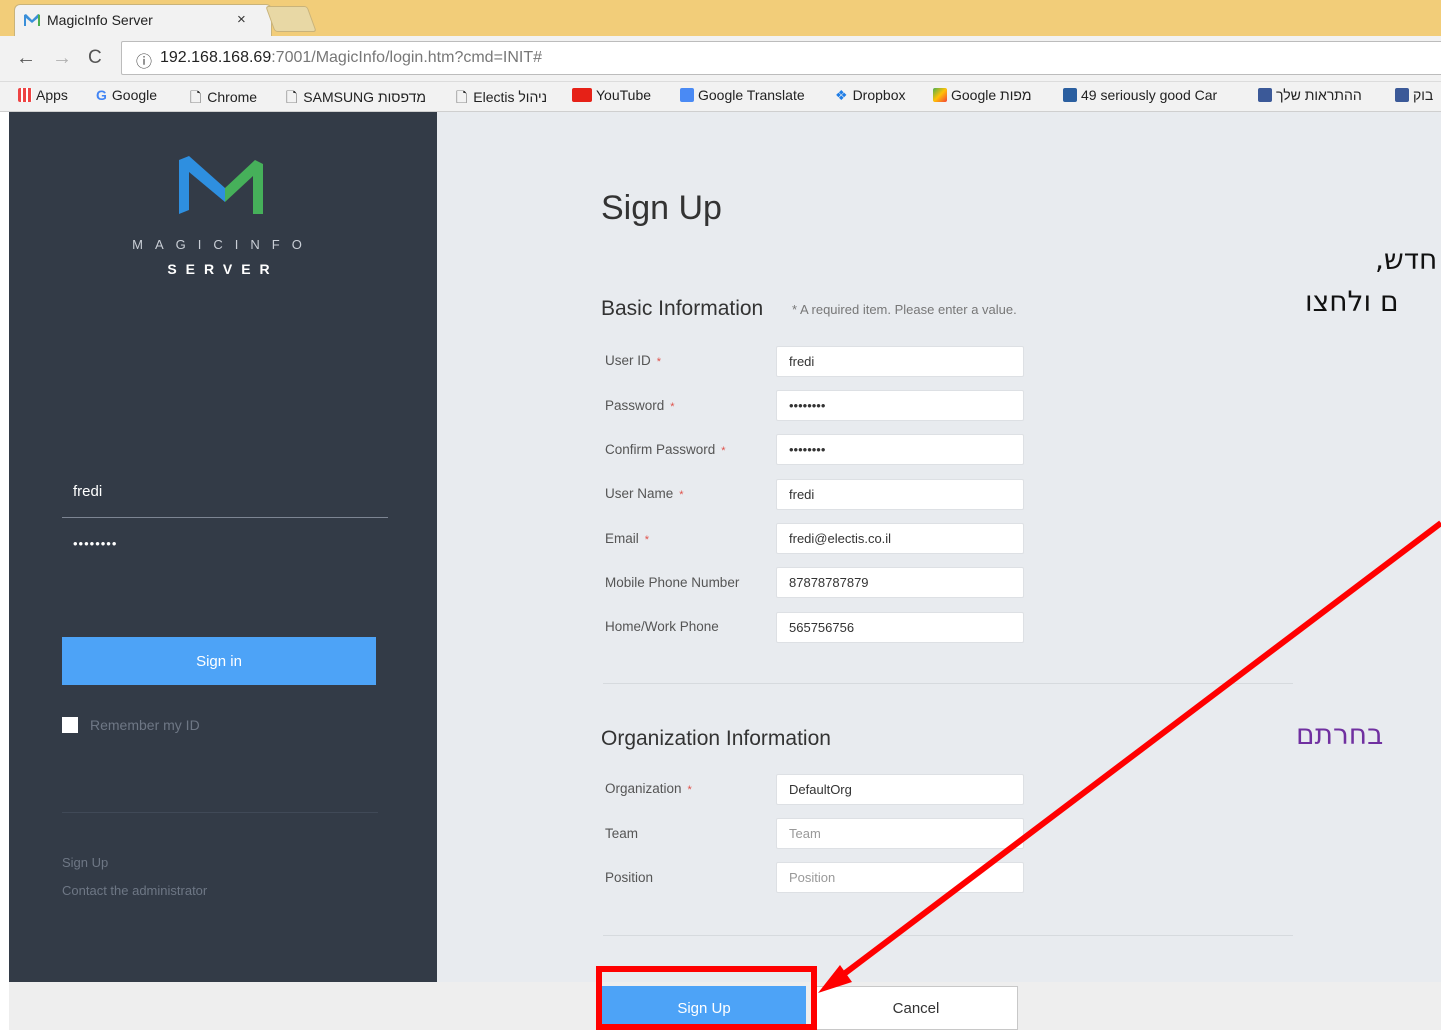 This screenshot has height=1030, width=1441. I want to click on magicinfo-tab-icon, so click(32, 20).